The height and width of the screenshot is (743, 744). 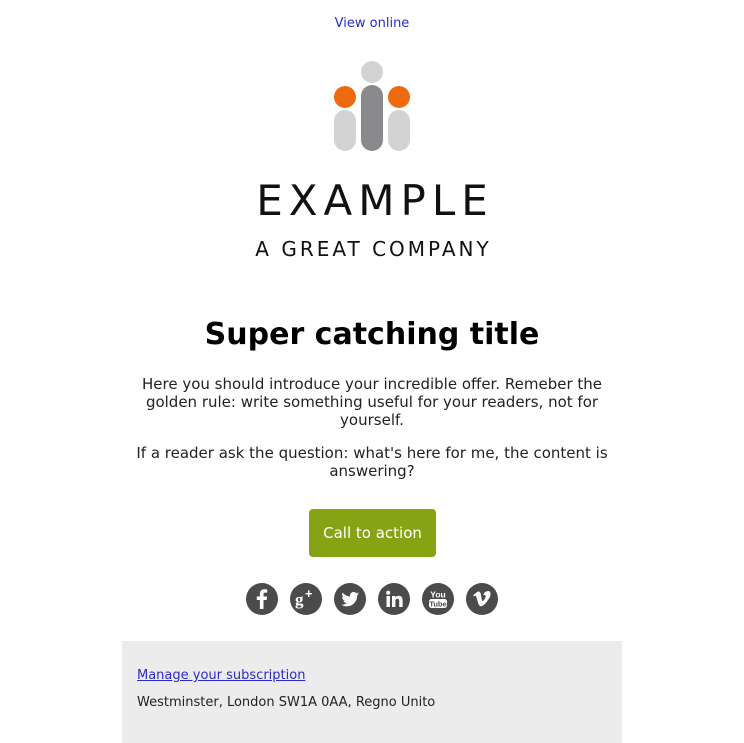 What do you see at coordinates (372, 599) in the screenshot?
I see `social-links: g + You Tube` at bounding box center [372, 599].